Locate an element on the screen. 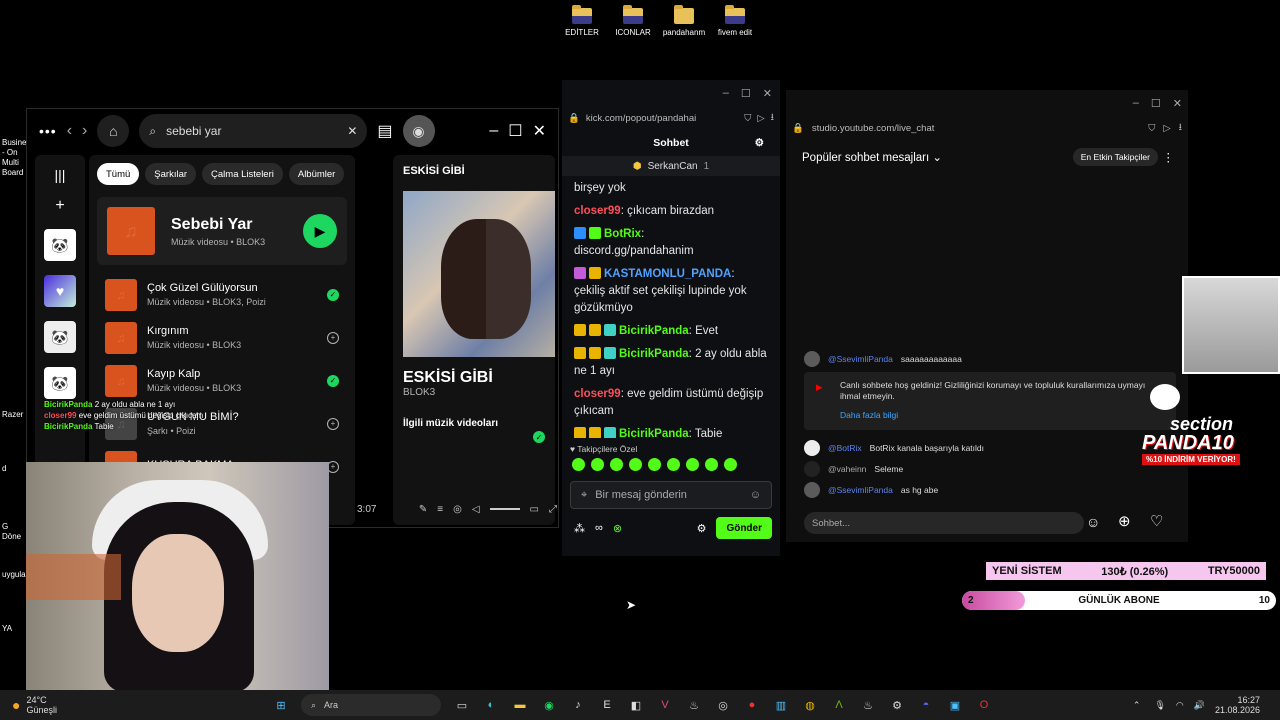 The height and width of the screenshot is (720, 1280). address-bar: 🔒 kick.com/popout/pandahai ⛉ ▷ ⭳ is located at coordinates (671, 118).